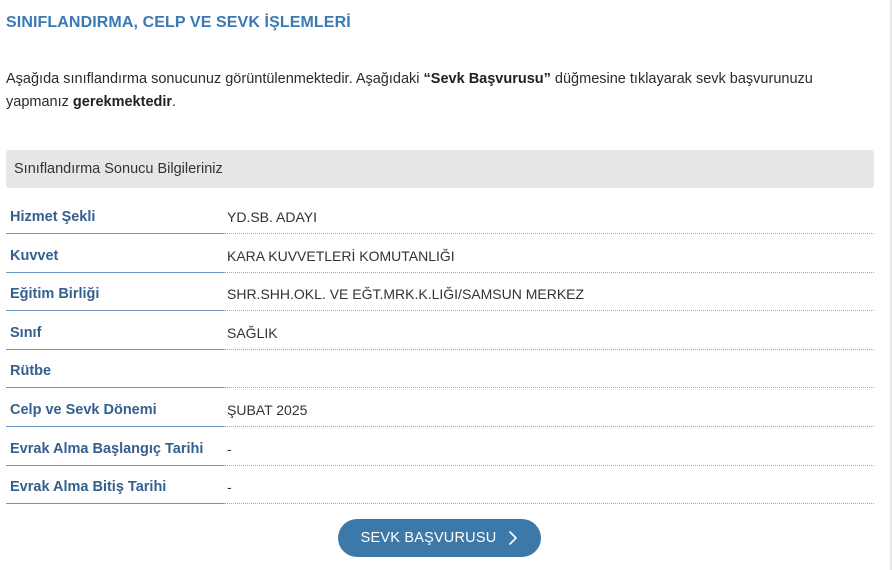 The width and height of the screenshot is (892, 570). I want to click on info-row-service-type: Hizmet Şekli YD.SB. ADAYI, so click(440, 217).